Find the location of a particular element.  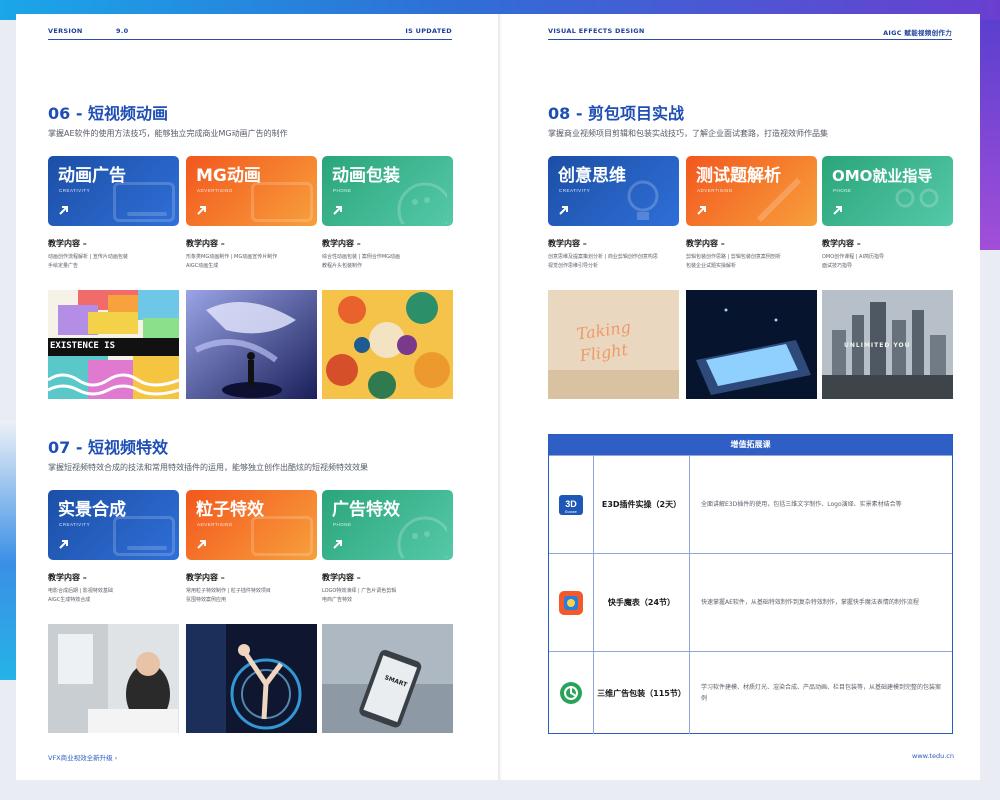

card-title: 动画广告 is located at coordinates (92, 176).